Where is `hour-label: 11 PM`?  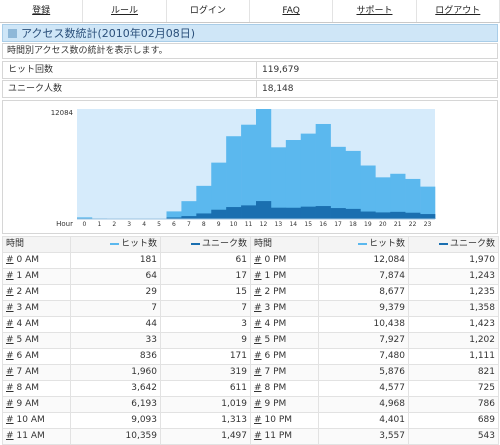 hour-label: 11 PM is located at coordinates (278, 436).